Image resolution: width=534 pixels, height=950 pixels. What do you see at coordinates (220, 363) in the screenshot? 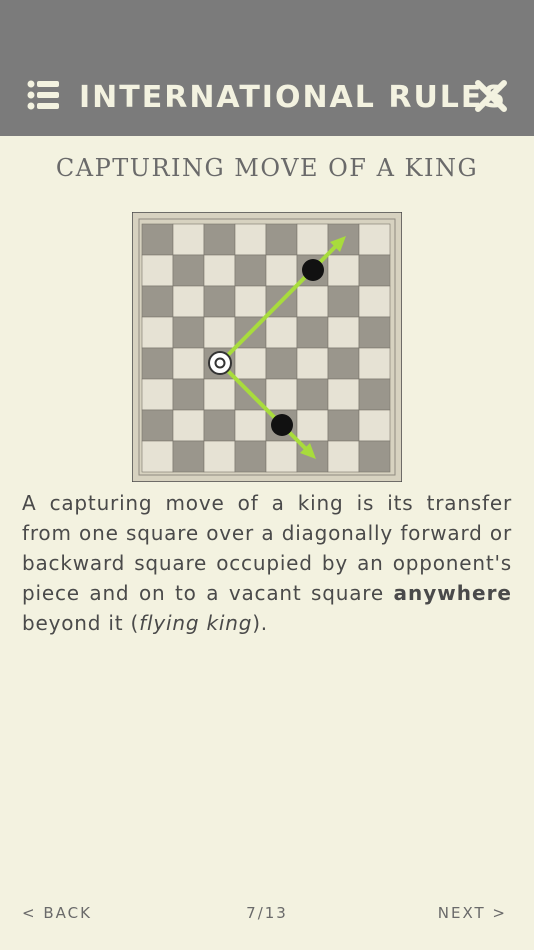
I see `white-king` at bounding box center [220, 363].